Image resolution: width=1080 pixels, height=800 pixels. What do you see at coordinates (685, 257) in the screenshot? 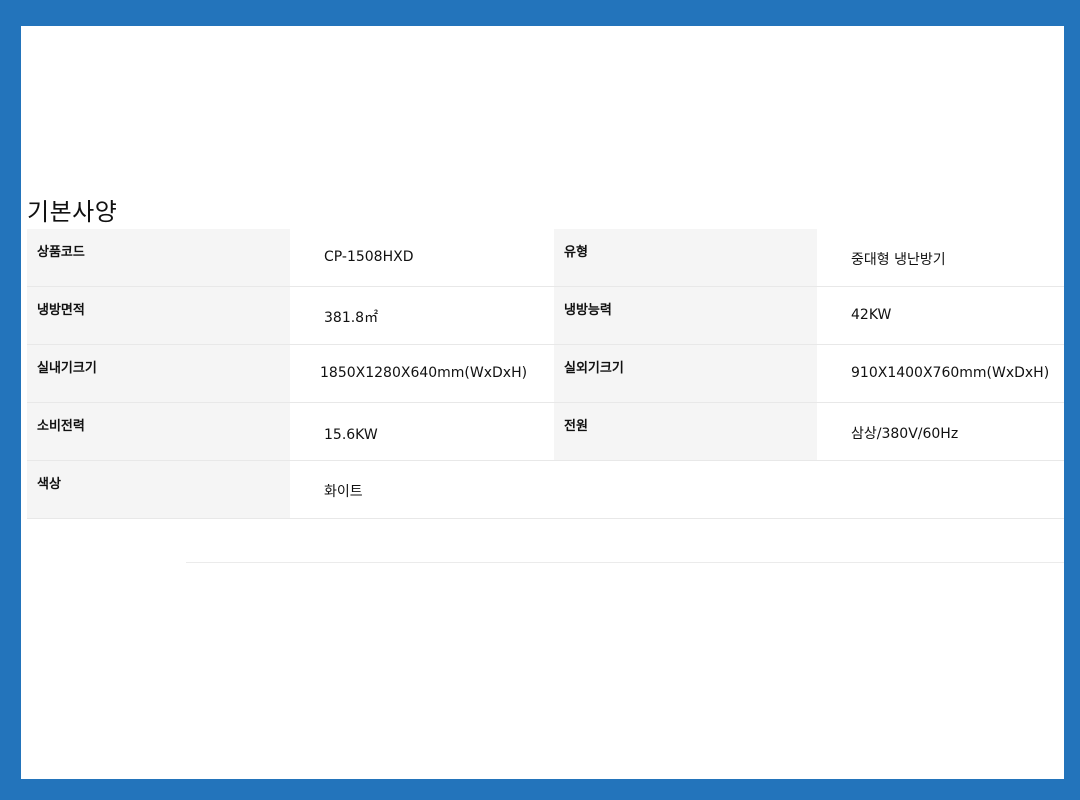
I see `spec-label: 유형` at bounding box center [685, 257].